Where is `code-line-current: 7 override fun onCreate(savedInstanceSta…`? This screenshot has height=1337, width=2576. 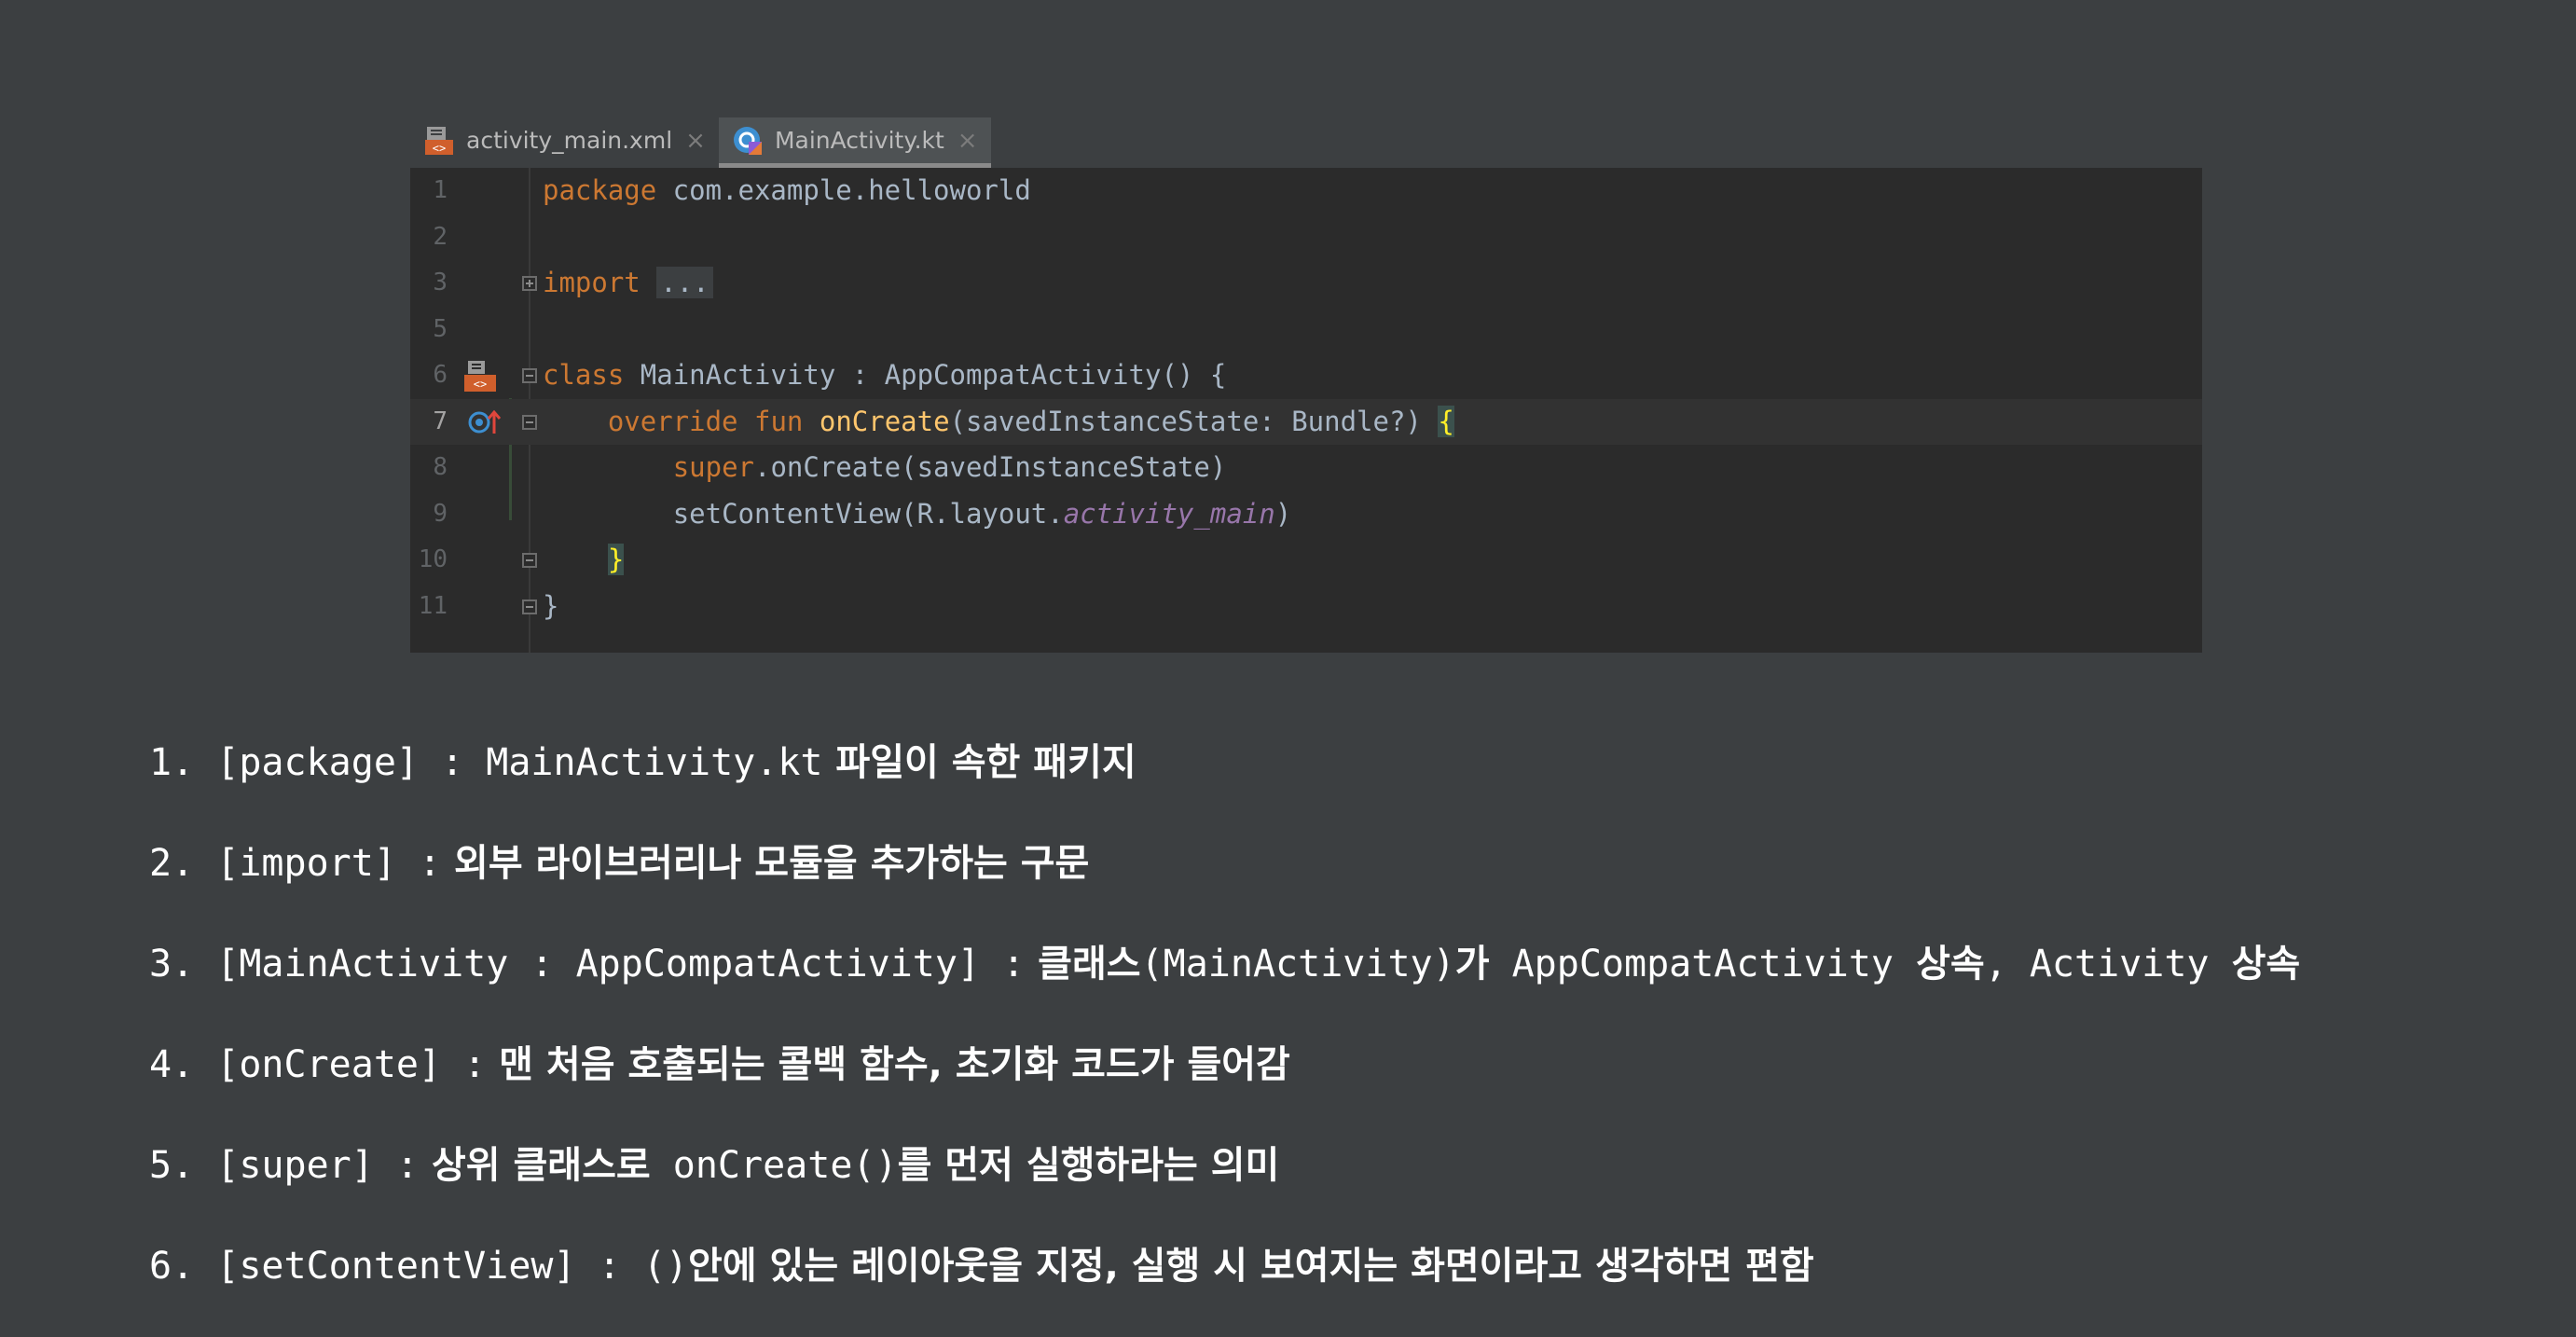 code-line-current: 7 override fun onCreate(savedInstanceSta… is located at coordinates (1306, 422).